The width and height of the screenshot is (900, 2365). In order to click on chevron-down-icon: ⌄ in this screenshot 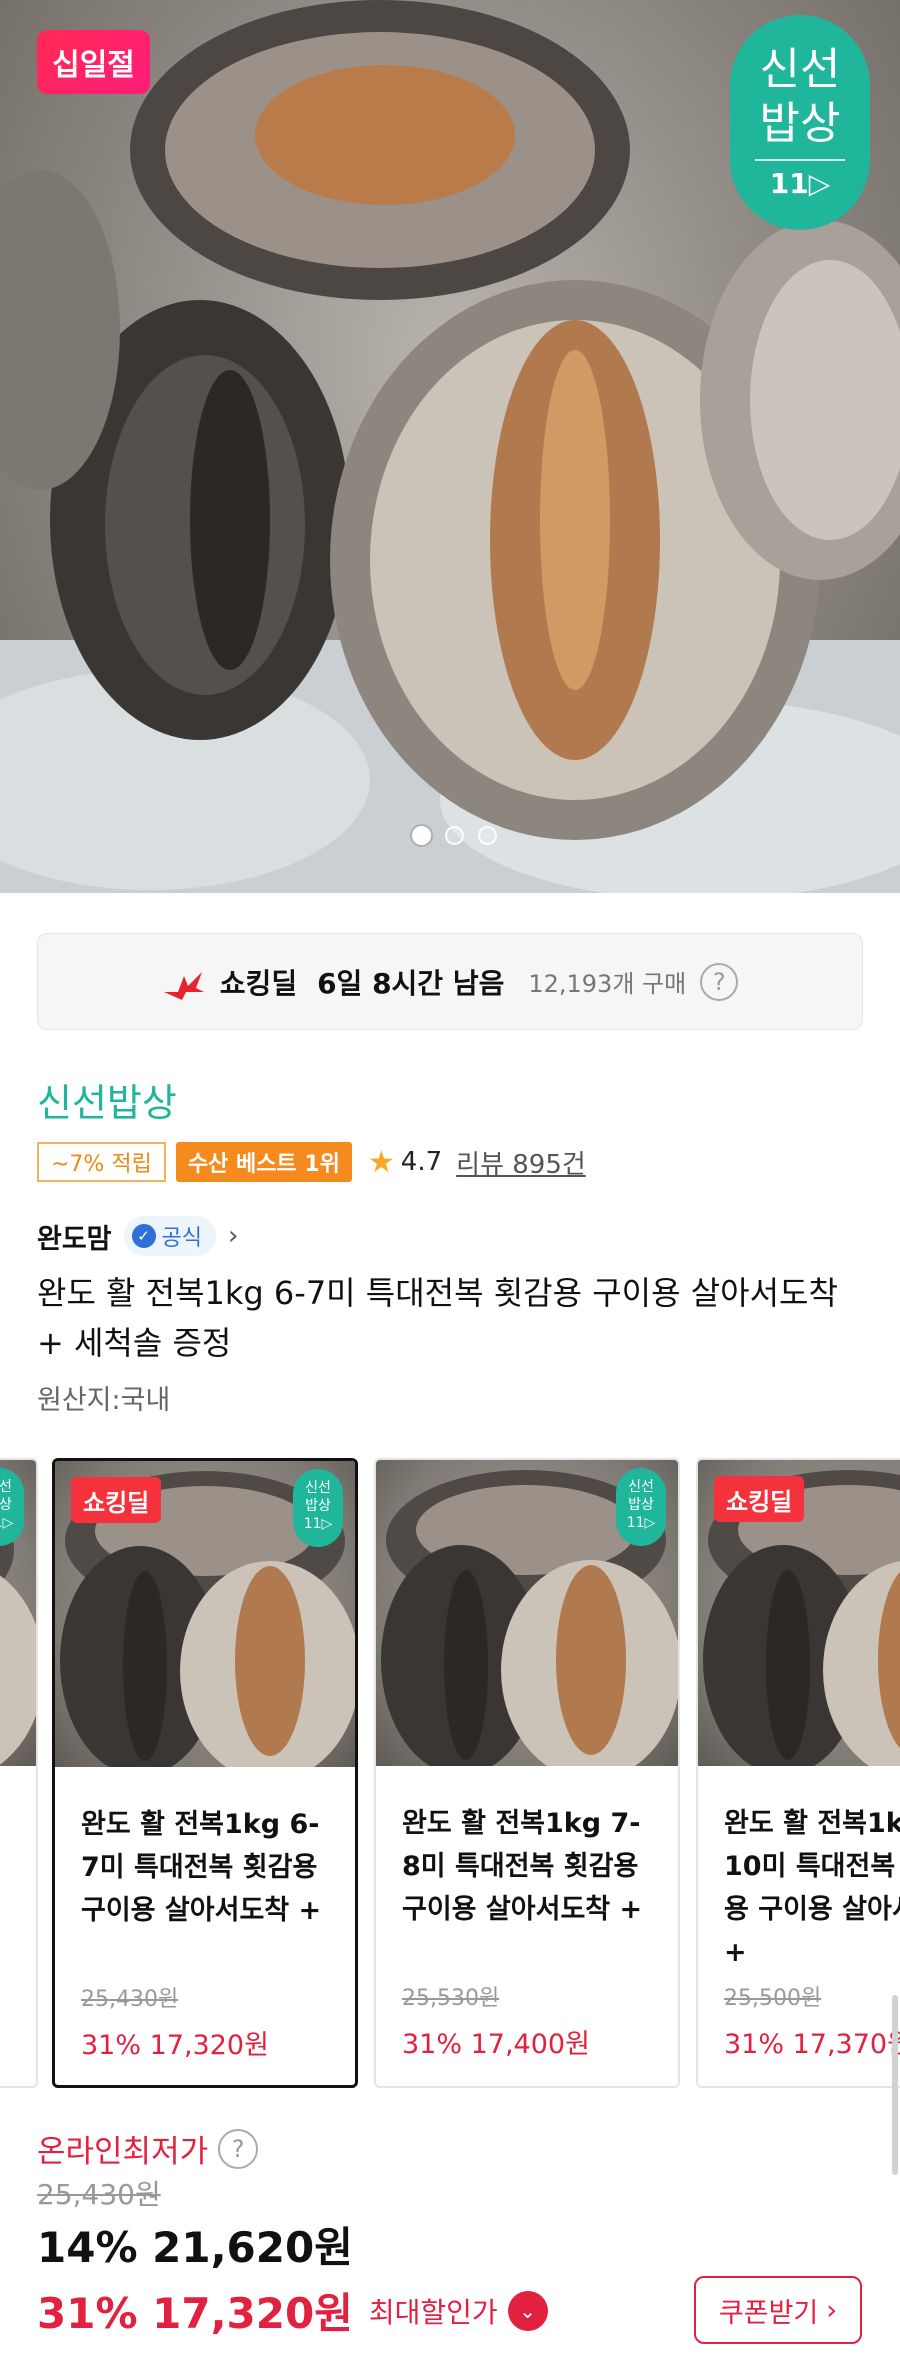, I will do `click(527, 2310)`.